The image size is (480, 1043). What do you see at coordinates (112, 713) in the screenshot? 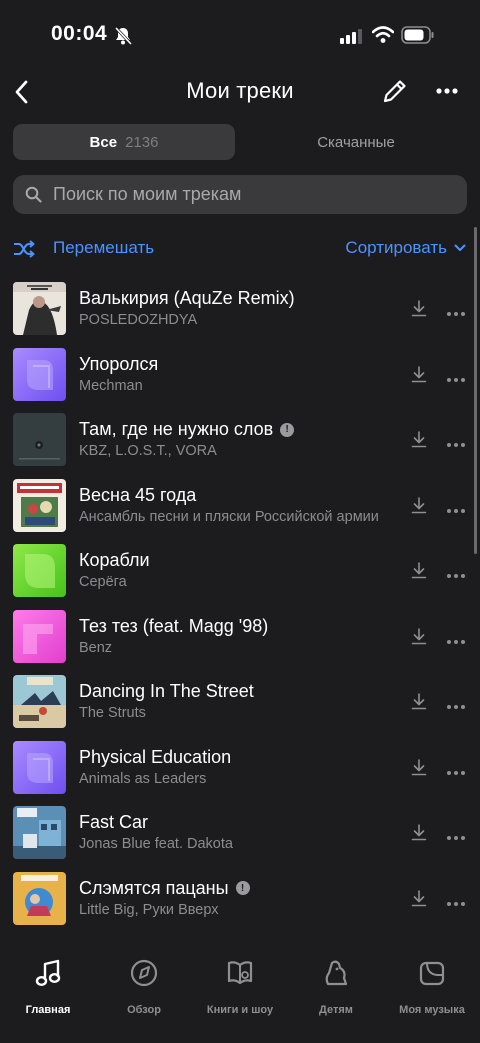
I see `track-artist: The Struts` at bounding box center [112, 713].